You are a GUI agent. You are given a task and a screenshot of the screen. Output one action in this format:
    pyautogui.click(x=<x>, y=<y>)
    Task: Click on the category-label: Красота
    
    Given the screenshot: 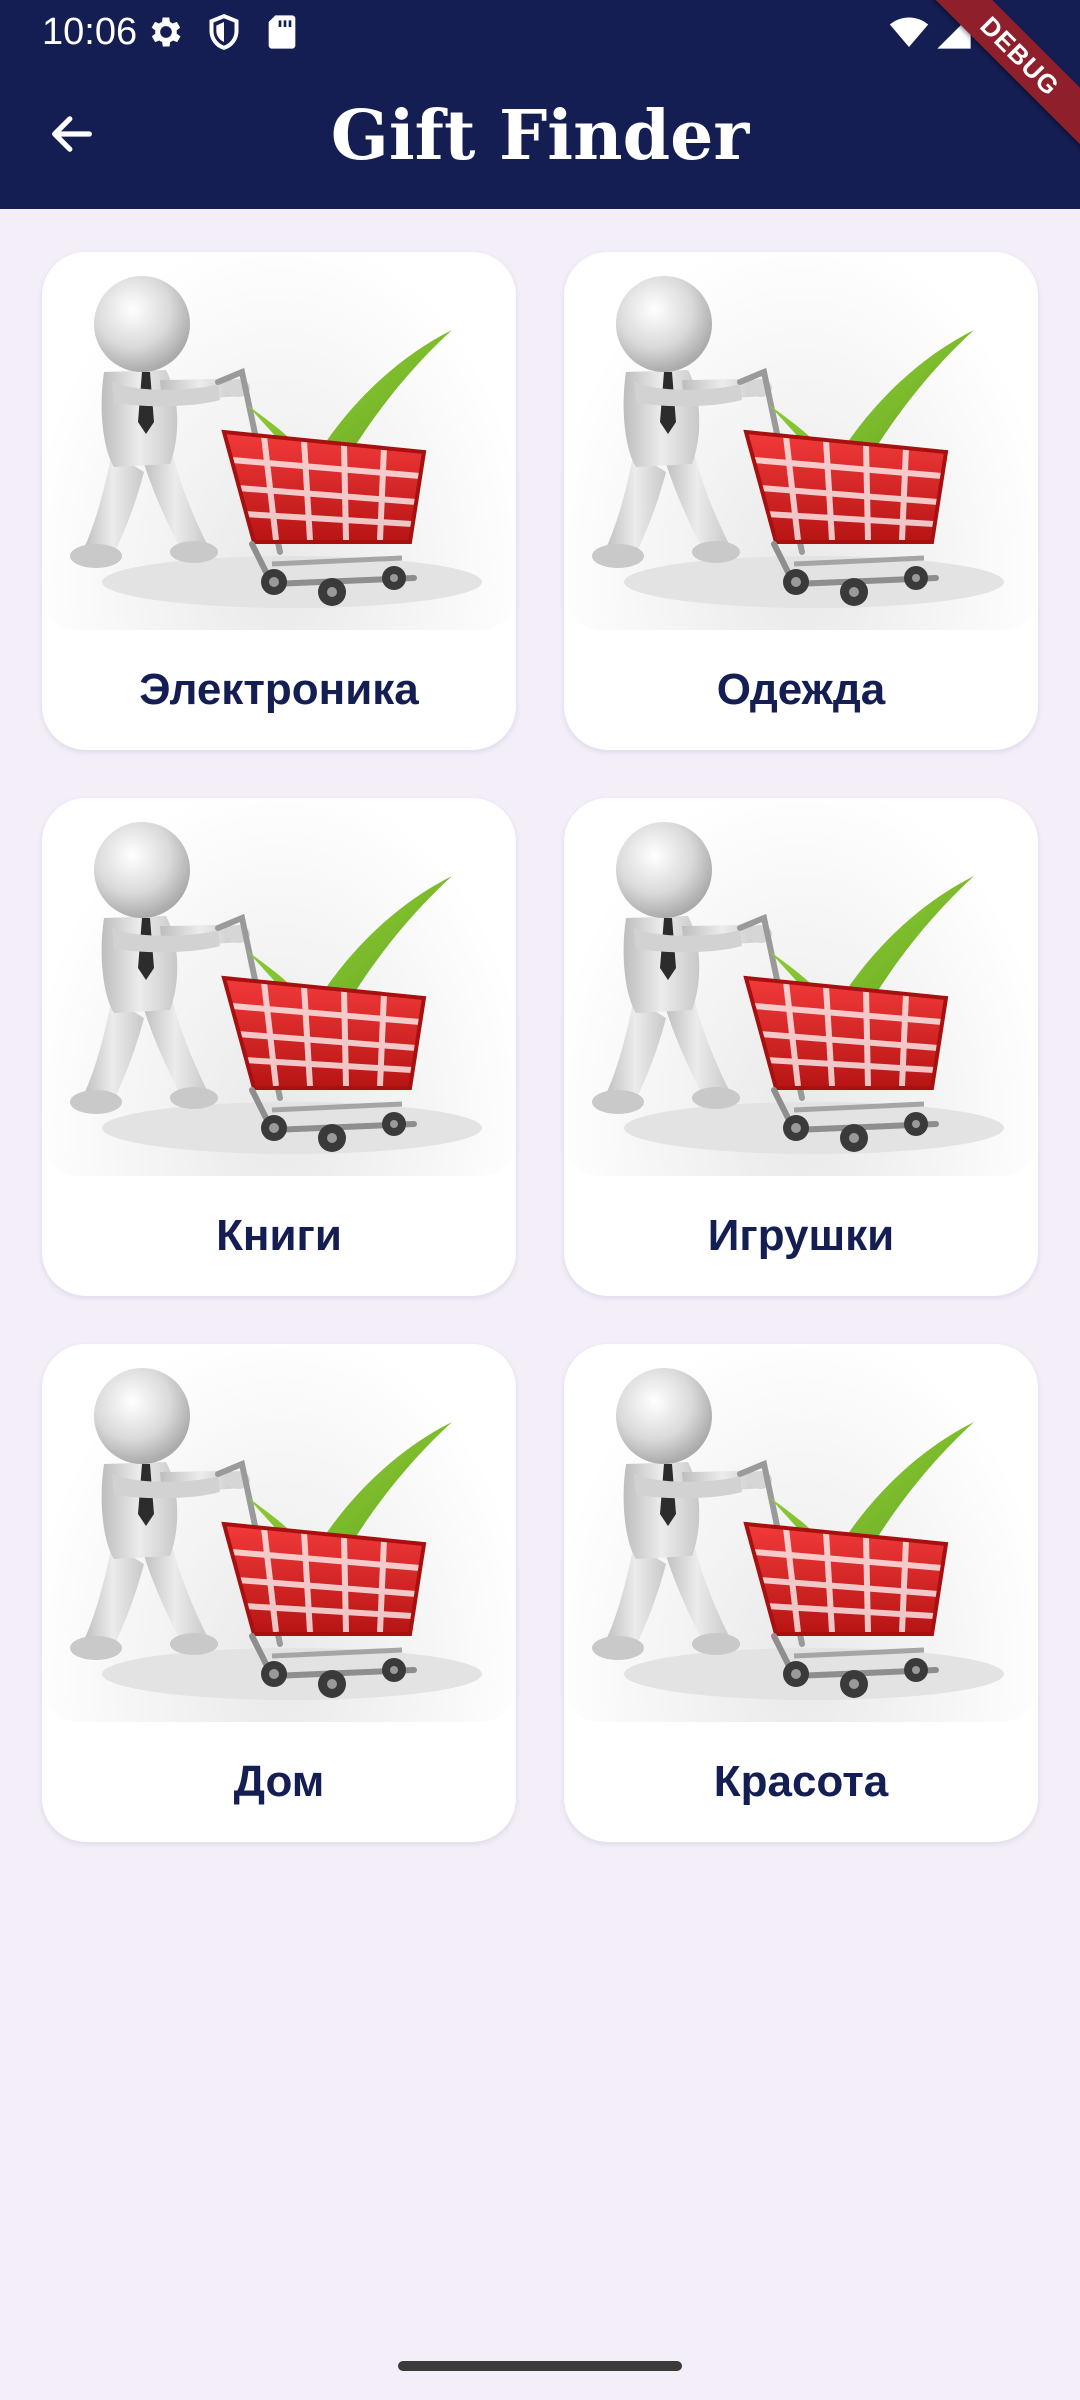 What is the action you would take?
    pyautogui.click(x=801, y=1781)
    